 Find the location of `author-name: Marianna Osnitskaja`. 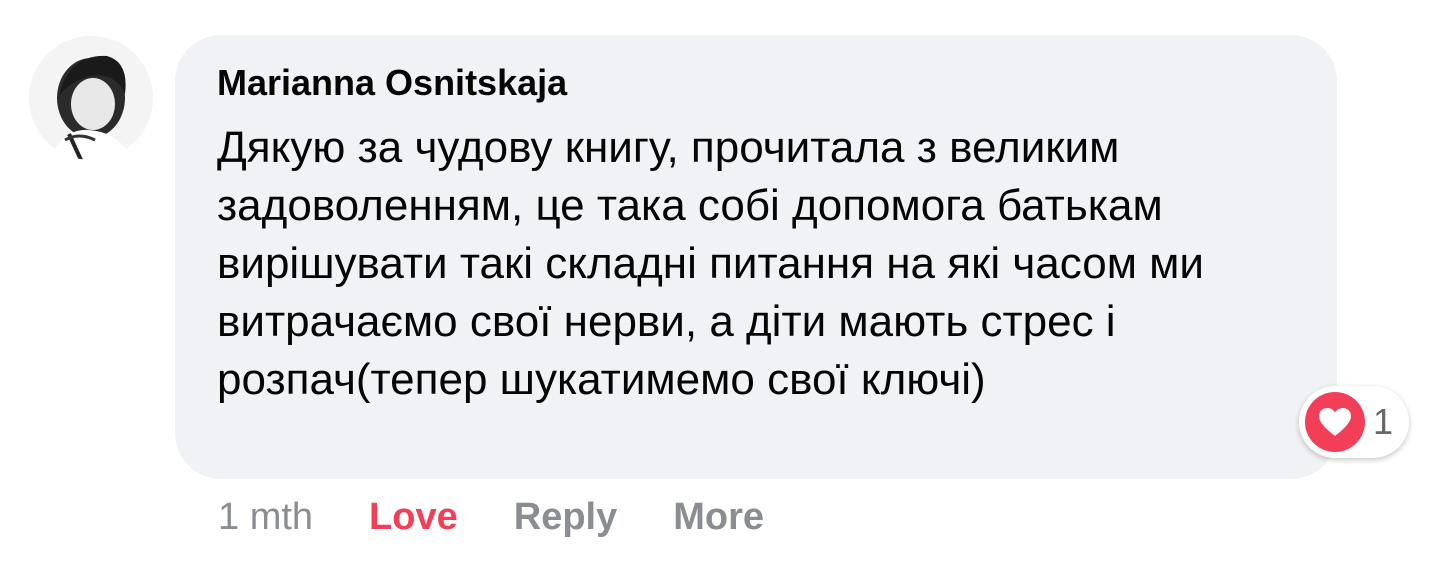

author-name: Marianna Osnitskaja is located at coordinates (757, 83).